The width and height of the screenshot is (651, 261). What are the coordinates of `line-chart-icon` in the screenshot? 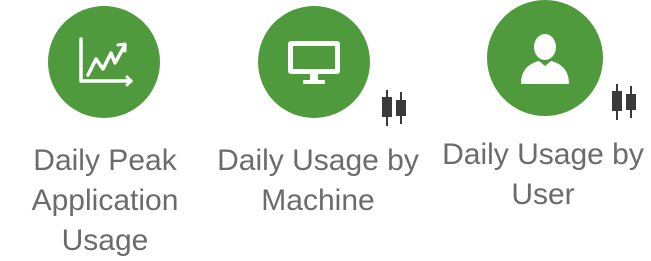 It's located at (106, 62).